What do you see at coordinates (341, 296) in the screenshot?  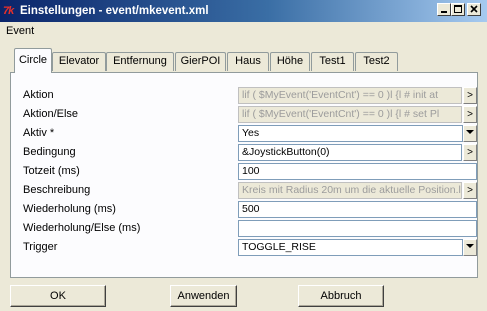 I see `cancel-button: Abbruch` at bounding box center [341, 296].